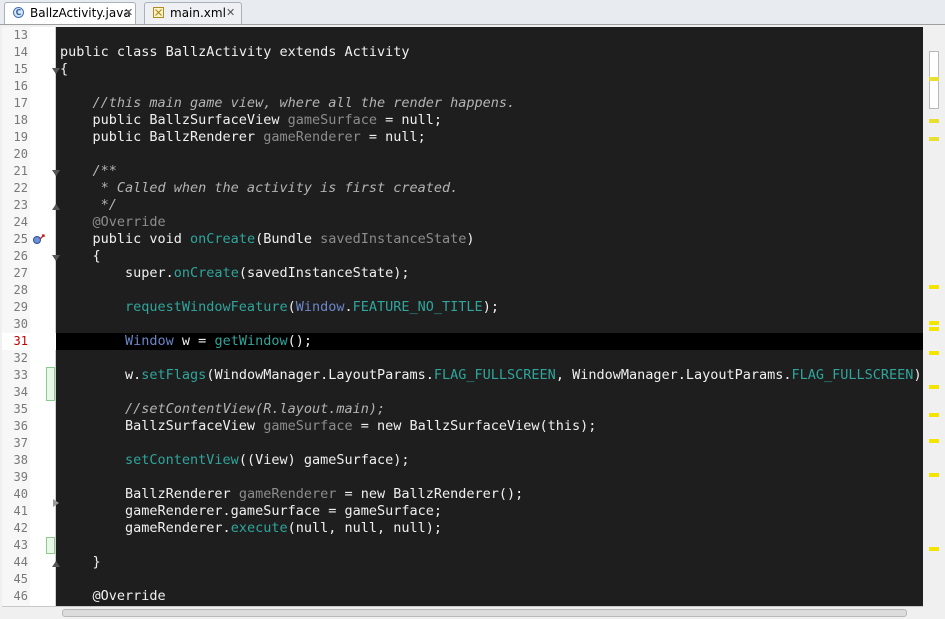  I want to click on code-line: 27 super.onCreate(savedInstanceState);, so click(462, 273).